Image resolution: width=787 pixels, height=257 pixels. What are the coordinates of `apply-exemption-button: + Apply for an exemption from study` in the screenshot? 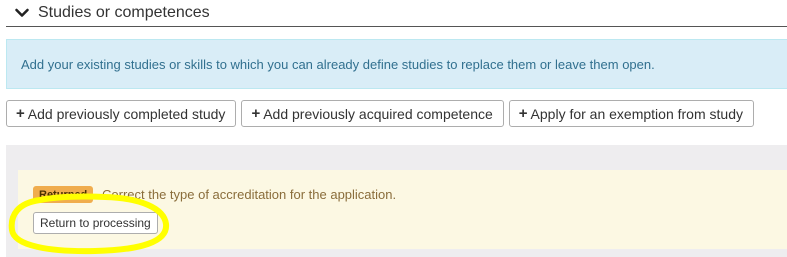 It's located at (631, 113).